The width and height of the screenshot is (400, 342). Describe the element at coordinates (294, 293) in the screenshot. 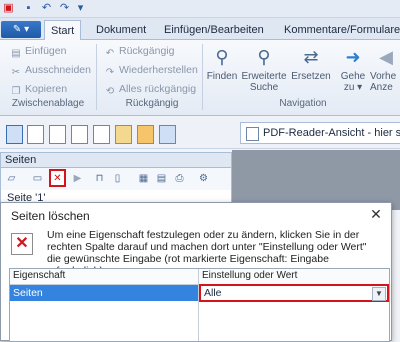

I see `value-select-seiten: Alle ▼` at that location.